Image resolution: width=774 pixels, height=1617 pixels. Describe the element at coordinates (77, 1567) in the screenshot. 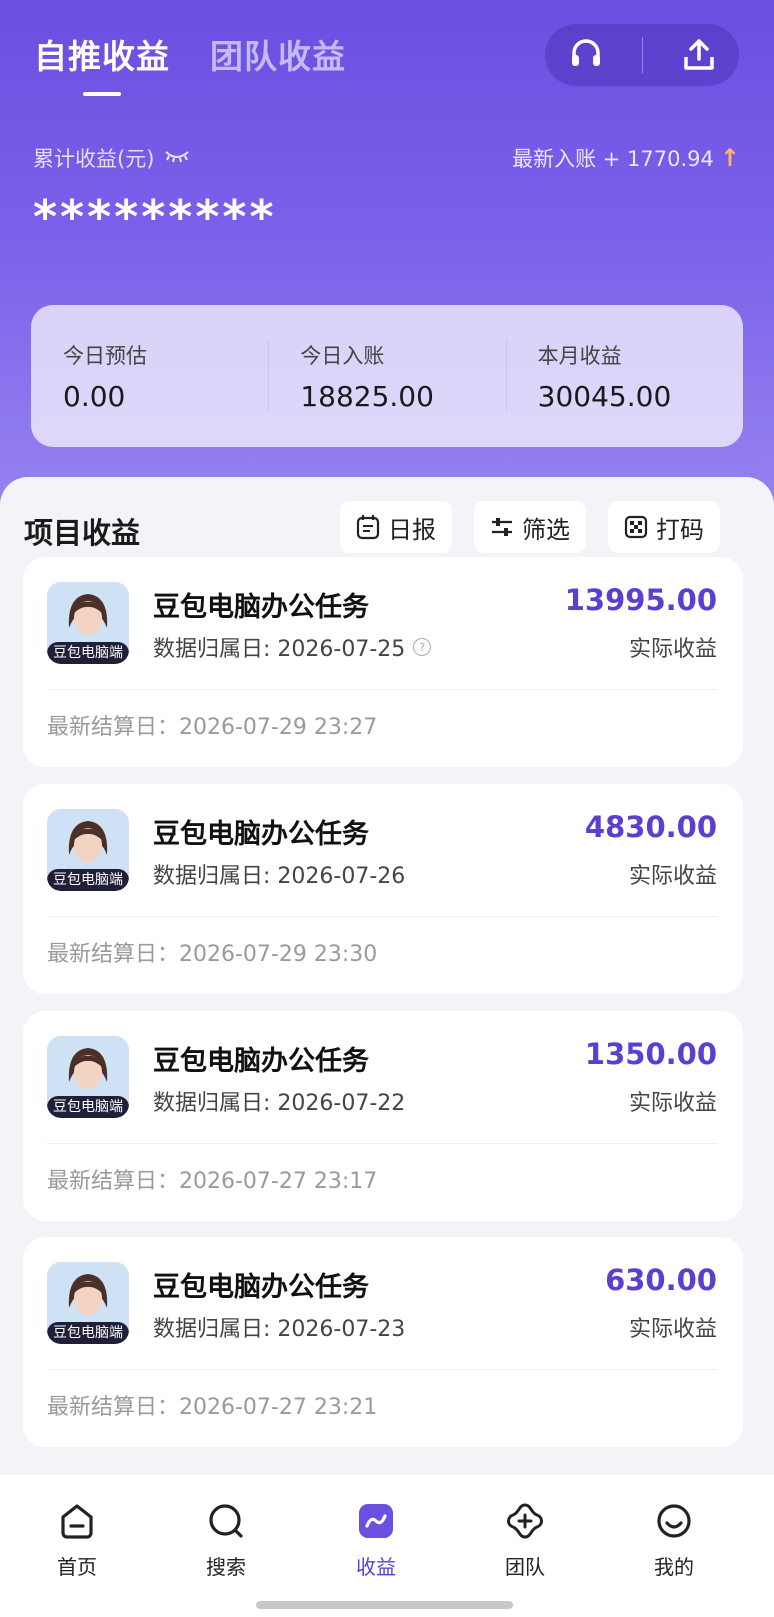

I see `nav-label: 首页` at that location.